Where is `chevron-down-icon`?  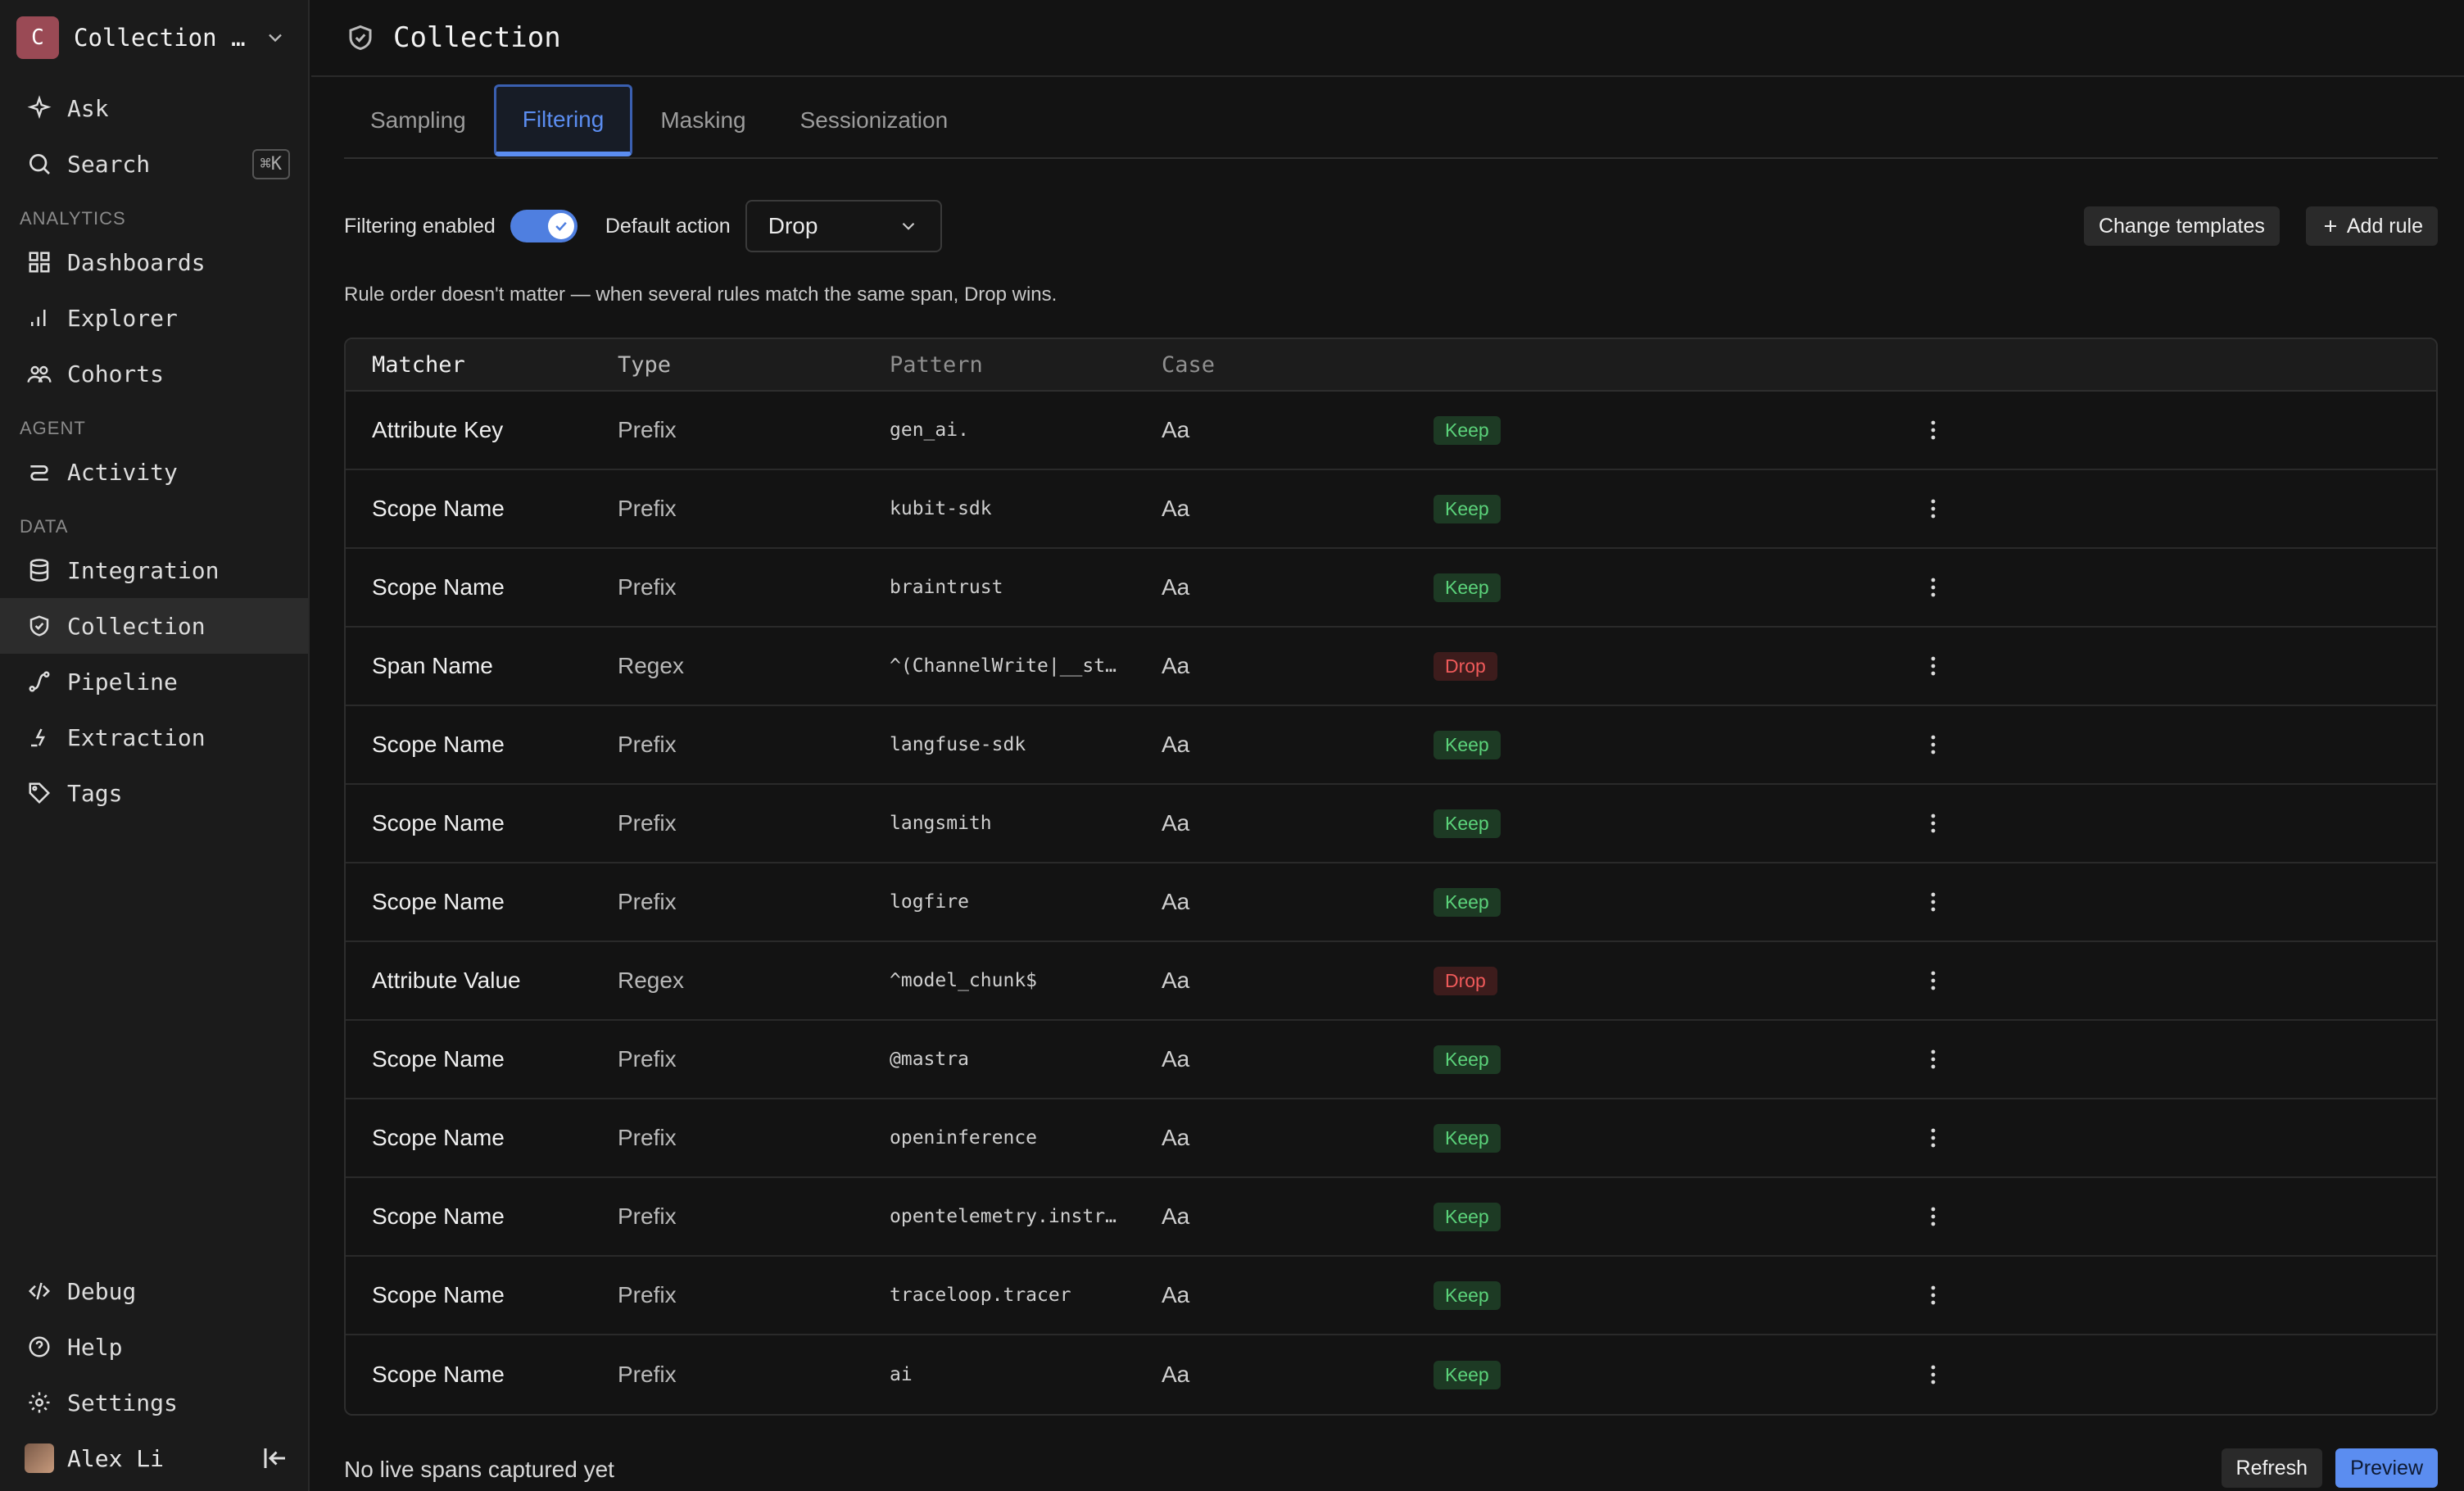 chevron-down-icon is located at coordinates (275, 39).